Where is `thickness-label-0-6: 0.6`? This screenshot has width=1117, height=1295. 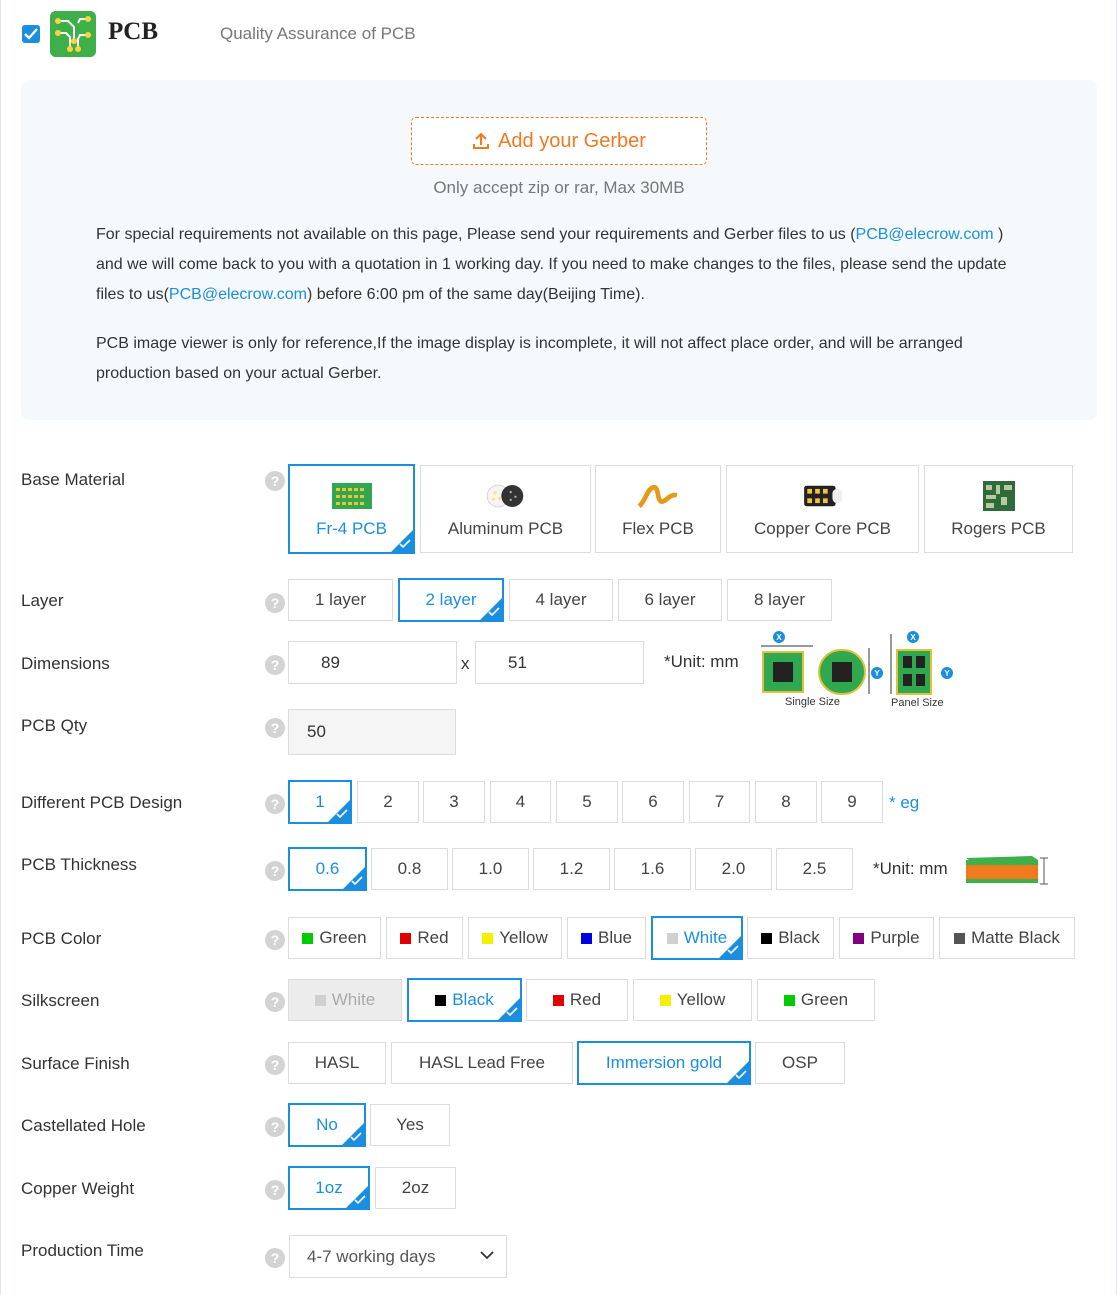
thickness-label-0-6: 0.6 is located at coordinates (327, 868).